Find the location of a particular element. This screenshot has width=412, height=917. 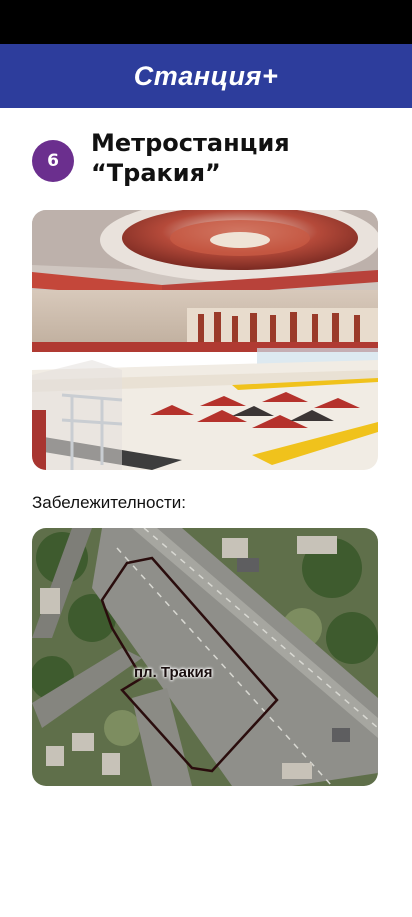

app-header: Станция+ is located at coordinates (206, 76).